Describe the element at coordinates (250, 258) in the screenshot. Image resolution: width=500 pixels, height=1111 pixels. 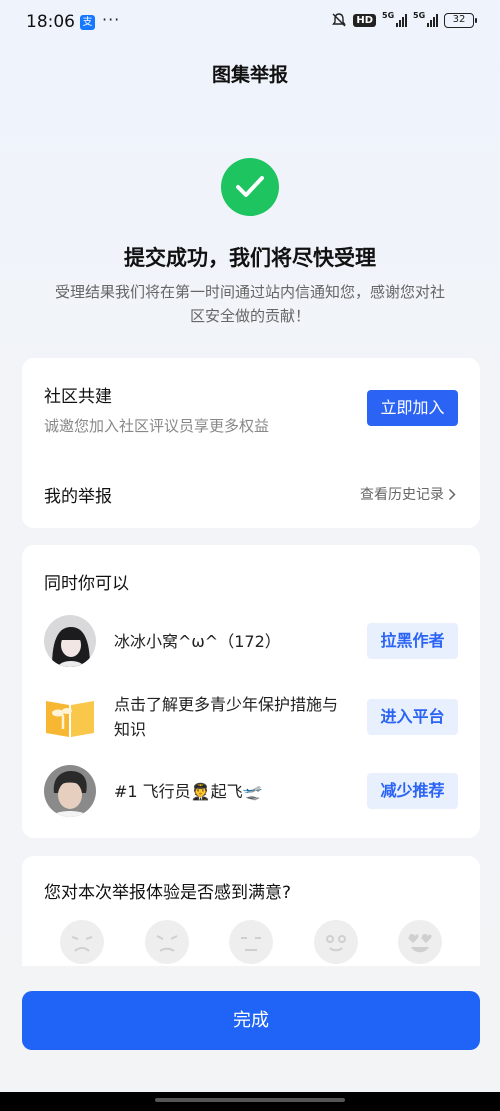
I see `success-headline: 提交成功，我们将尽快受理` at that location.